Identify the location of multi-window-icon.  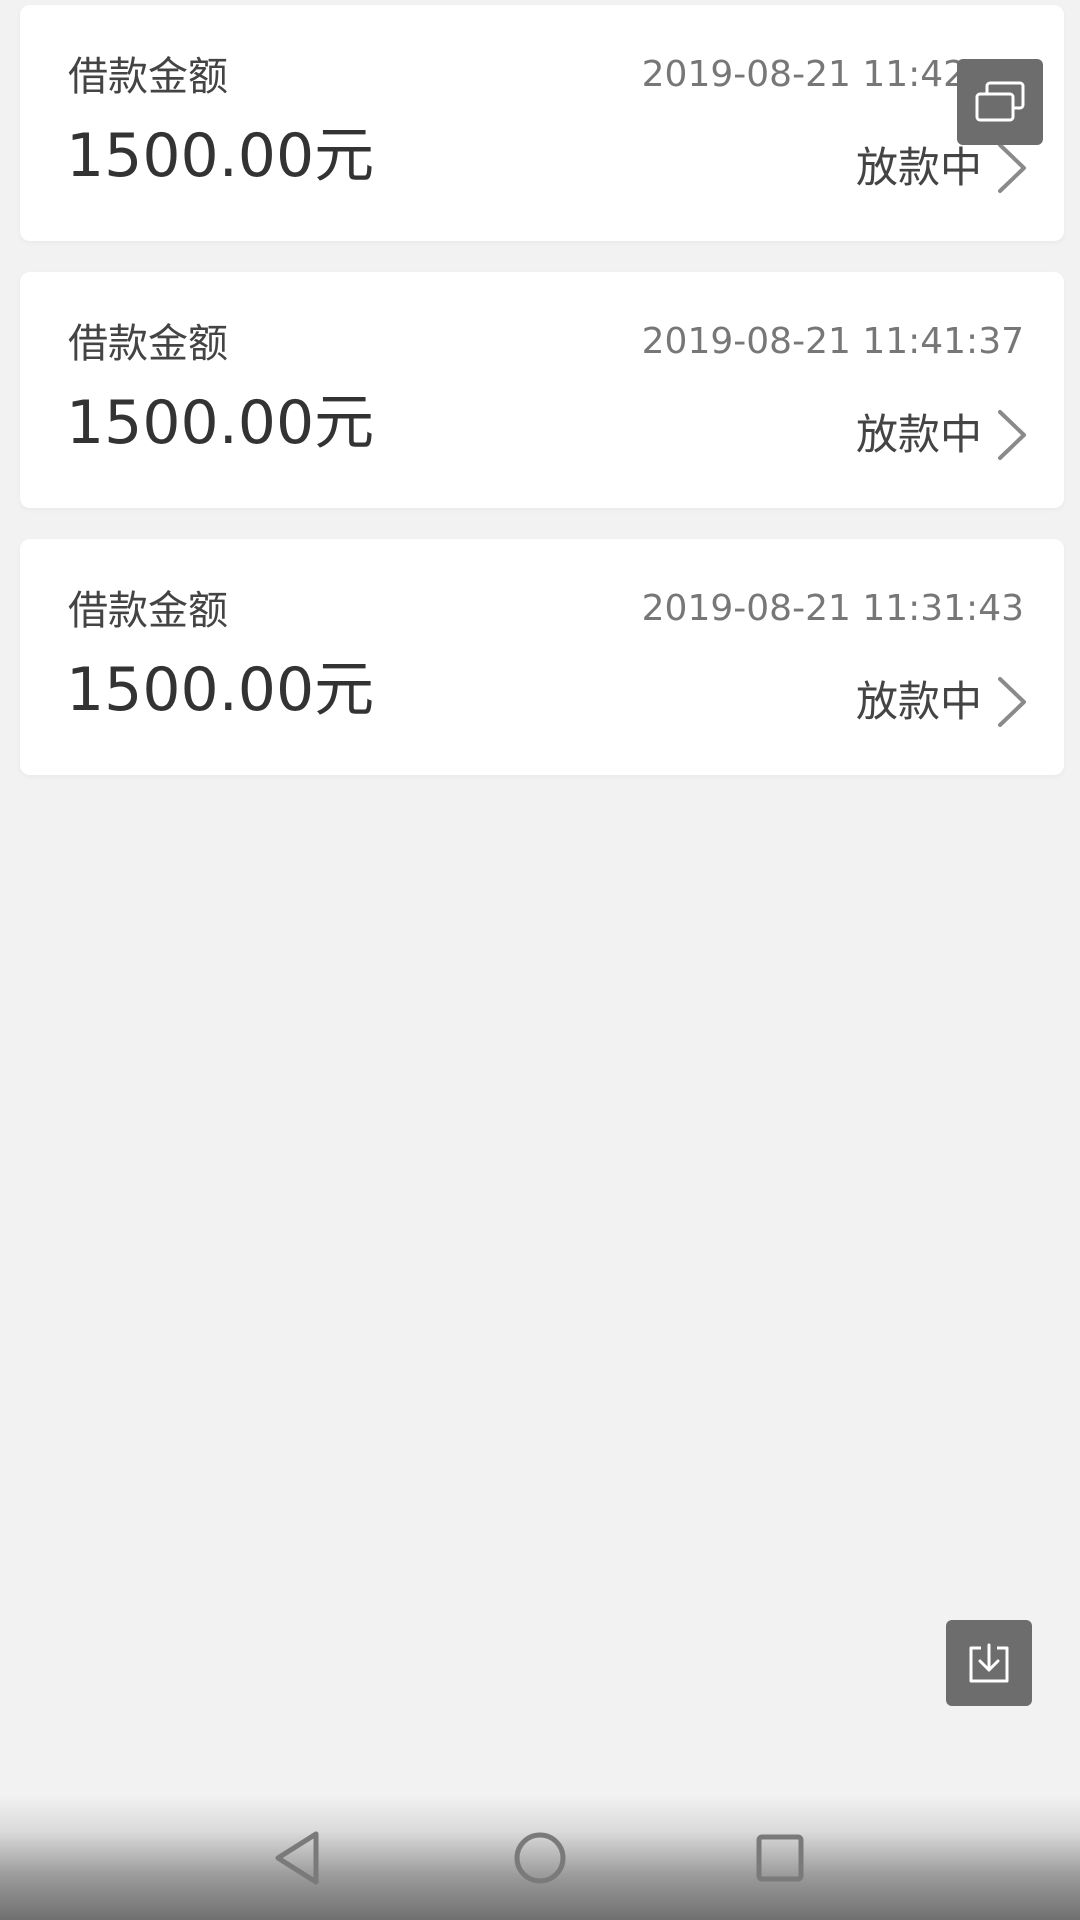
(1000, 101).